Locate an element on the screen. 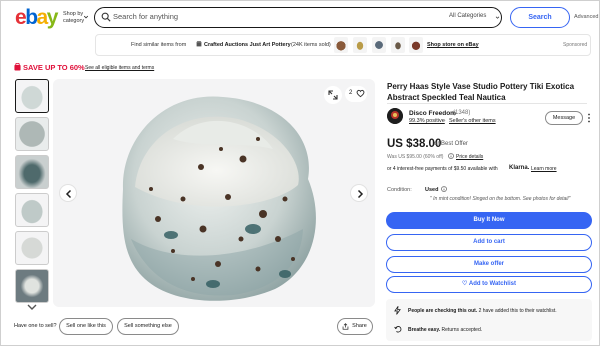  expand-icon is located at coordinates (333, 95).